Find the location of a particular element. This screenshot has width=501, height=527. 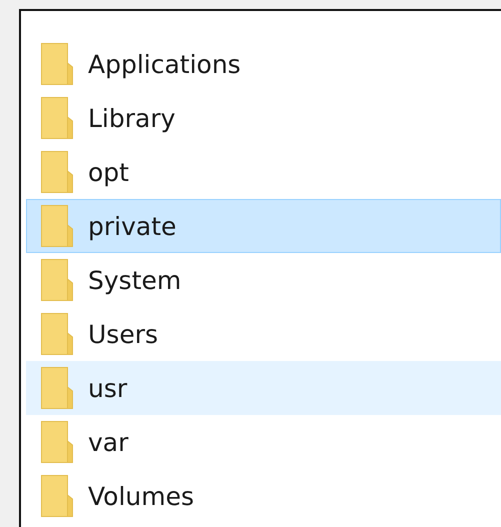

folder-name: Volumes is located at coordinates (141, 496).